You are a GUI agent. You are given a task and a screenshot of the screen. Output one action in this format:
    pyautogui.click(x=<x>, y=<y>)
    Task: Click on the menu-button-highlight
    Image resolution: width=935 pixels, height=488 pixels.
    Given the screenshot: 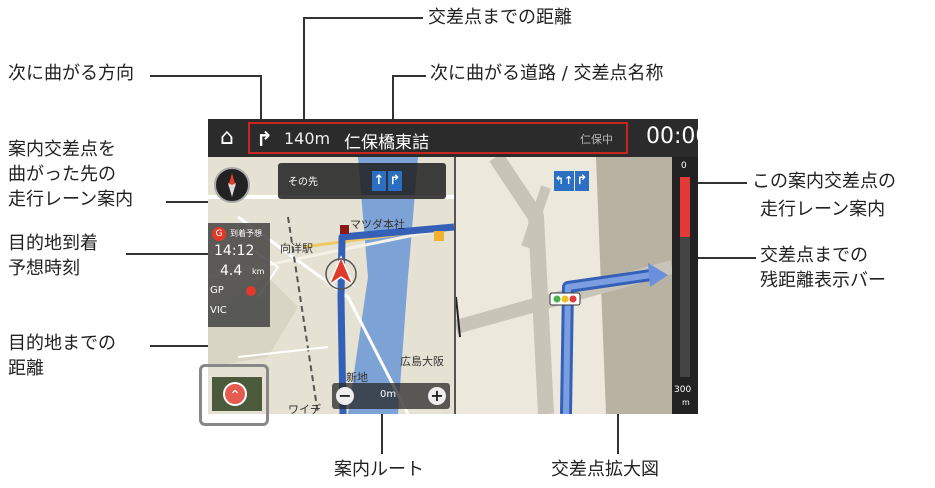 What is the action you would take?
    pyautogui.click(x=234, y=395)
    